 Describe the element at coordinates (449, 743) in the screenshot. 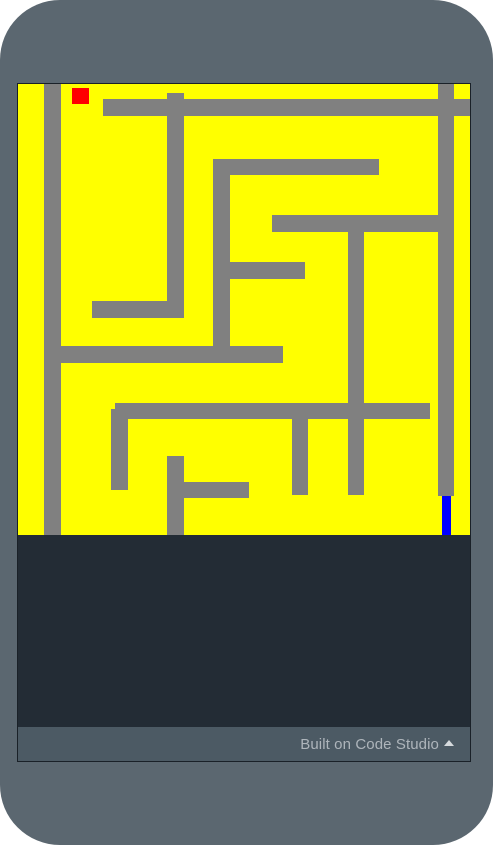

I see `caret-up-icon` at that location.